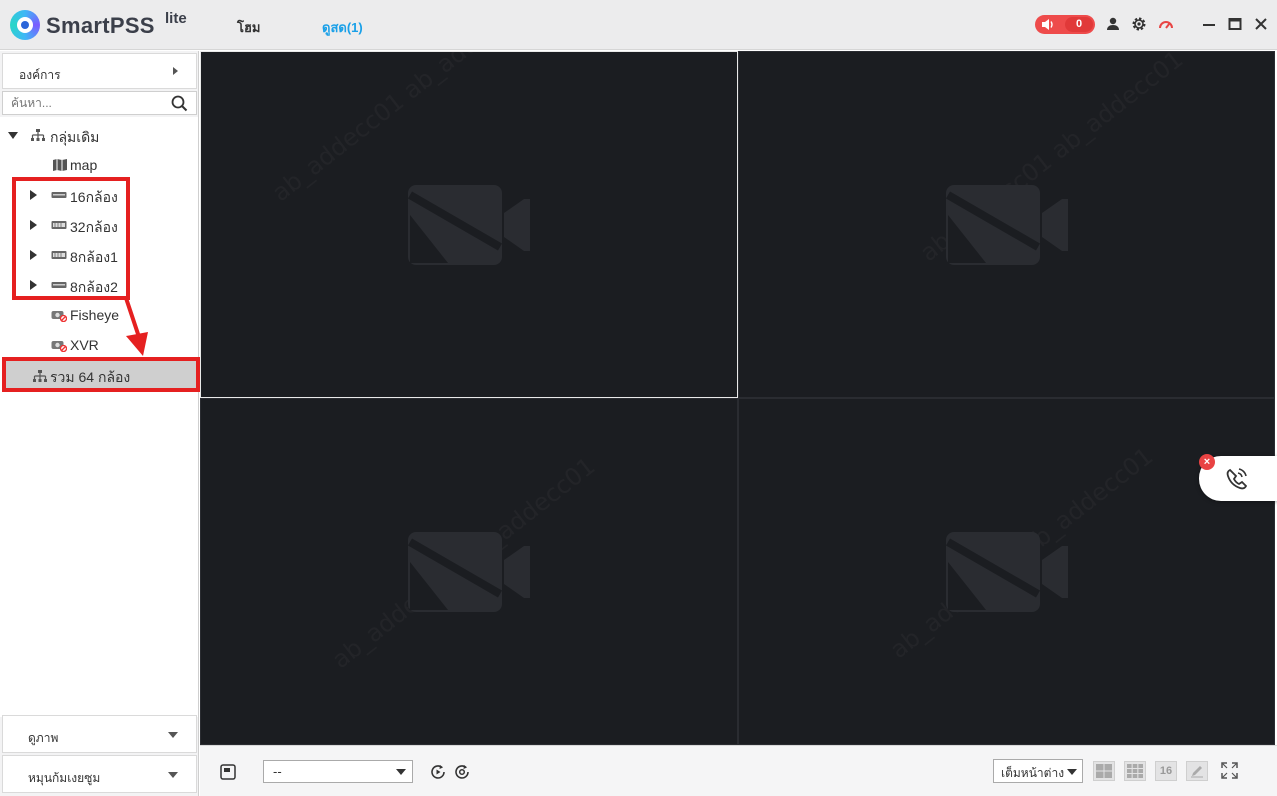  I want to click on tour-settings-icon, so click(462, 772).